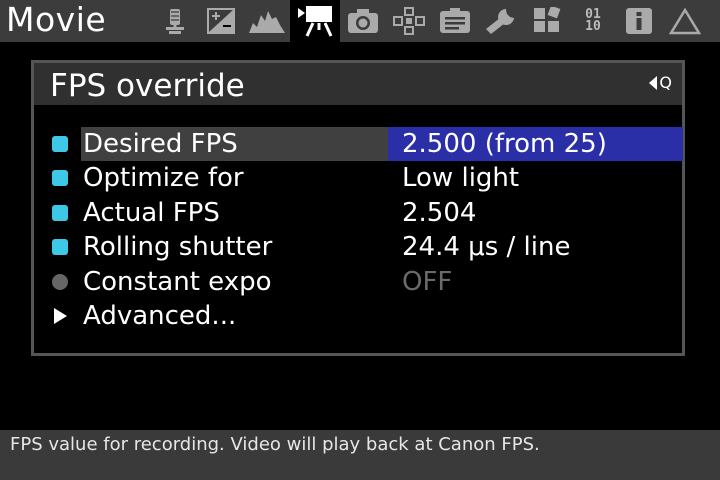 The height and width of the screenshot is (480, 720). What do you see at coordinates (60, 316) in the screenshot?
I see `submenu-arrow-icon` at bounding box center [60, 316].